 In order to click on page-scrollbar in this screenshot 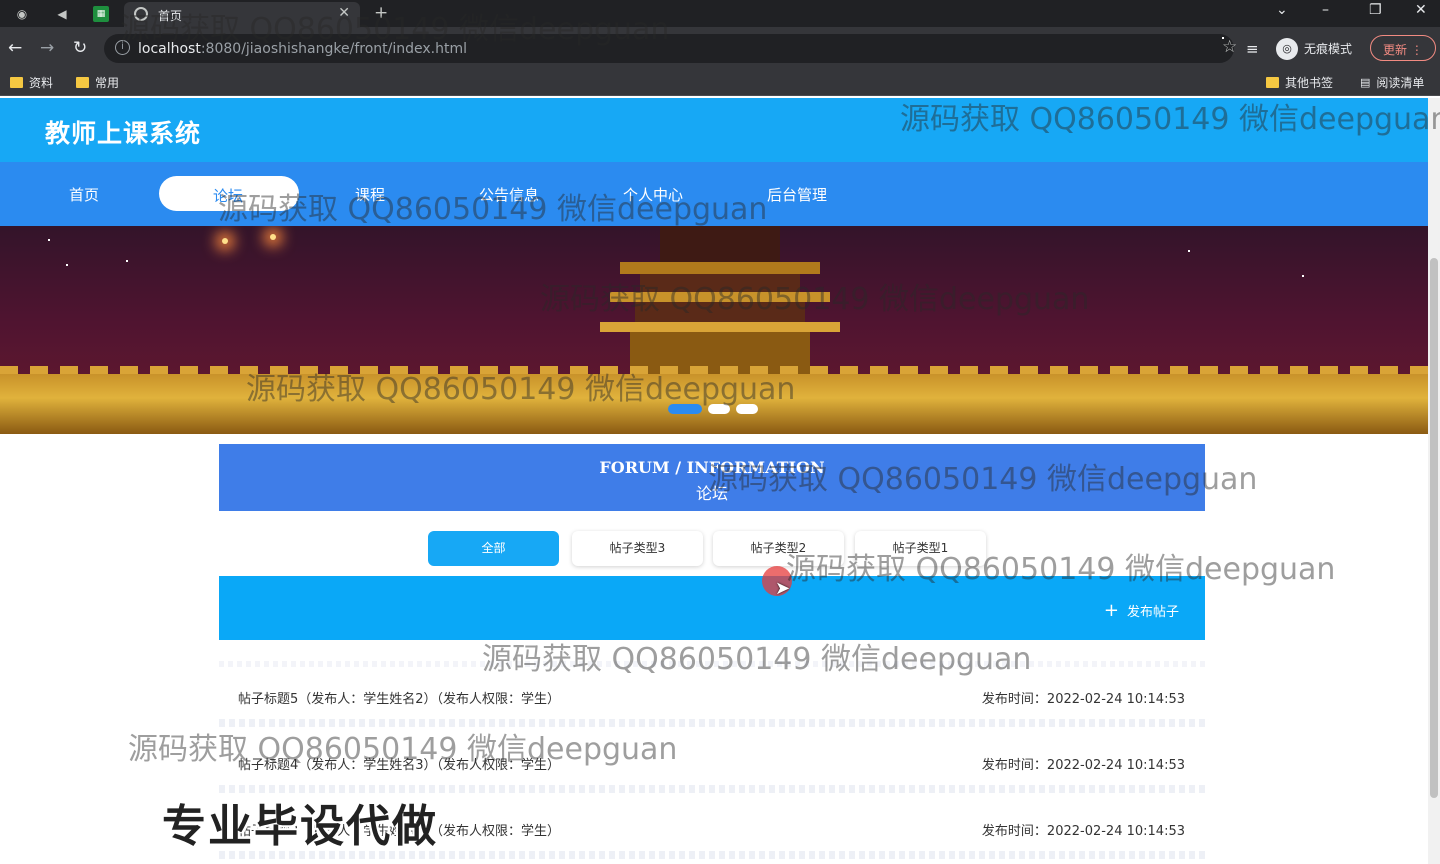, I will do `click(1434, 481)`.